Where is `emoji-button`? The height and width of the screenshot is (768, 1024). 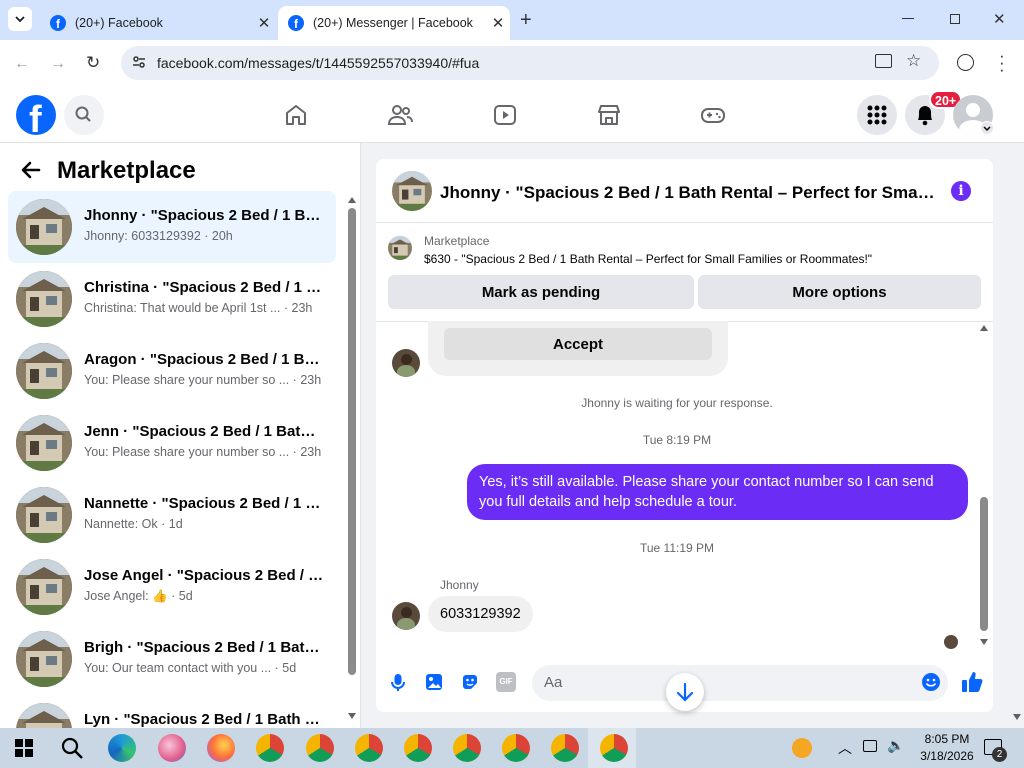
emoji-button is located at coordinates (931, 682).